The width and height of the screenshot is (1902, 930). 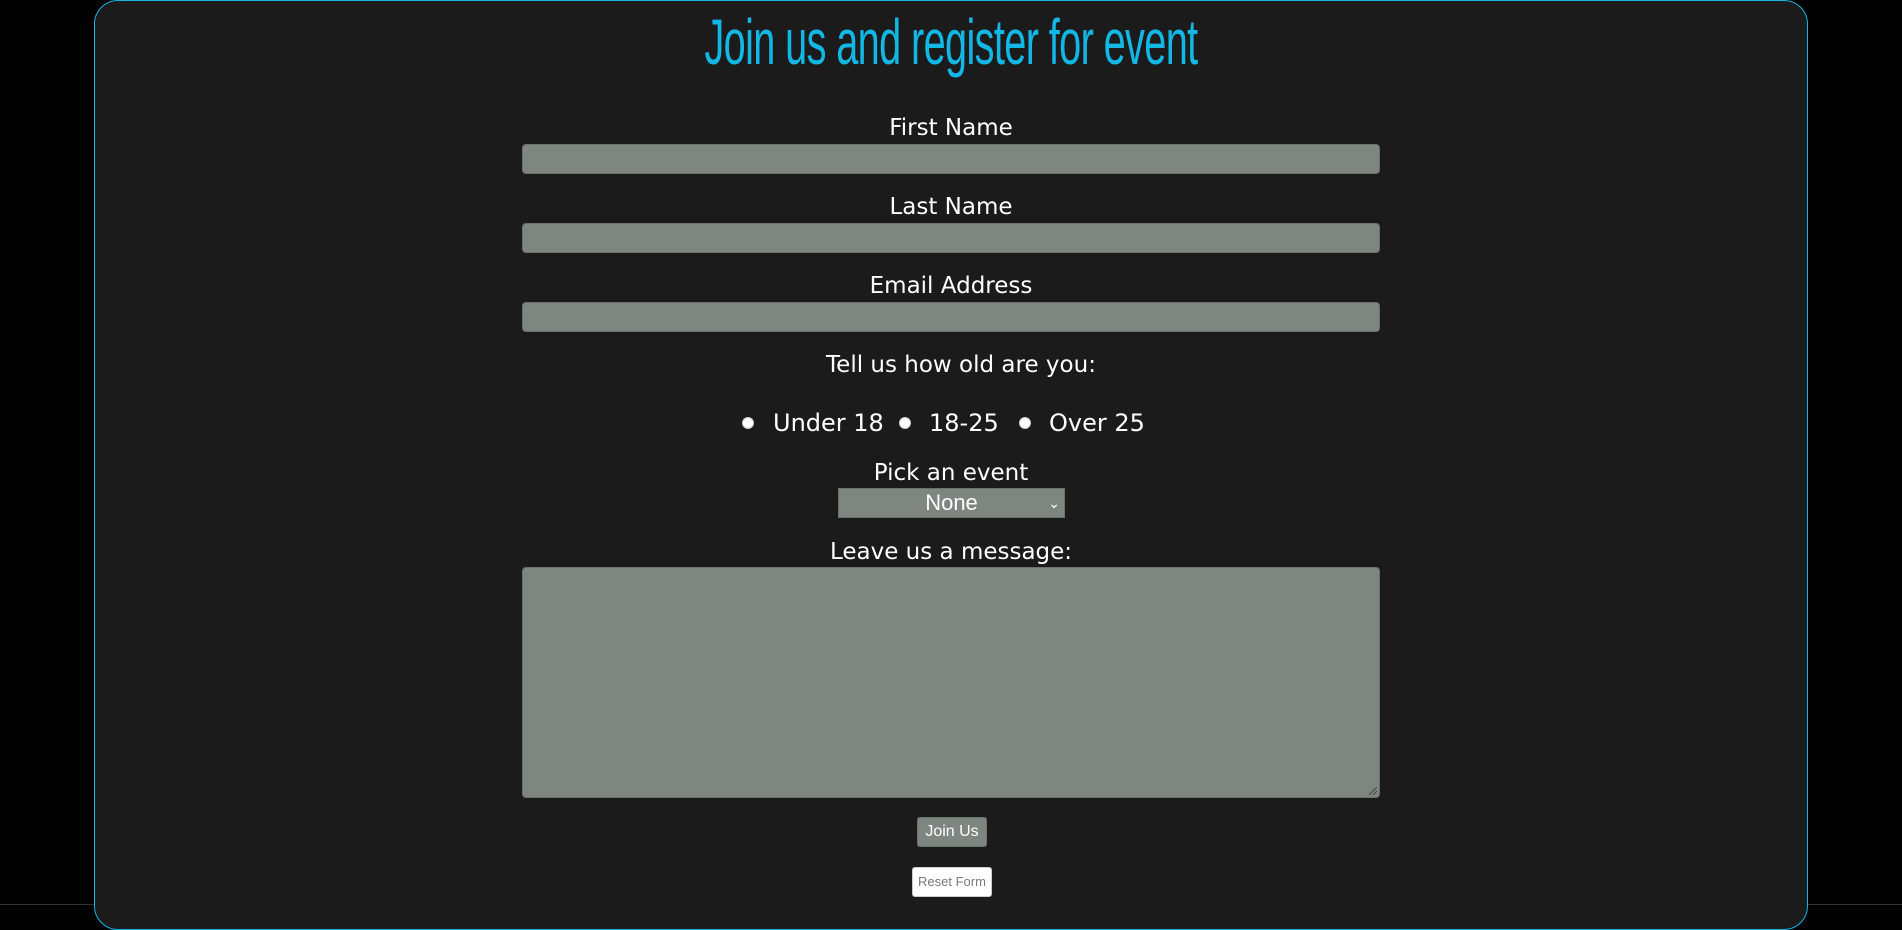 What do you see at coordinates (952, 832) in the screenshot?
I see `join-us-button: Join Us` at bounding box center [952, 832].